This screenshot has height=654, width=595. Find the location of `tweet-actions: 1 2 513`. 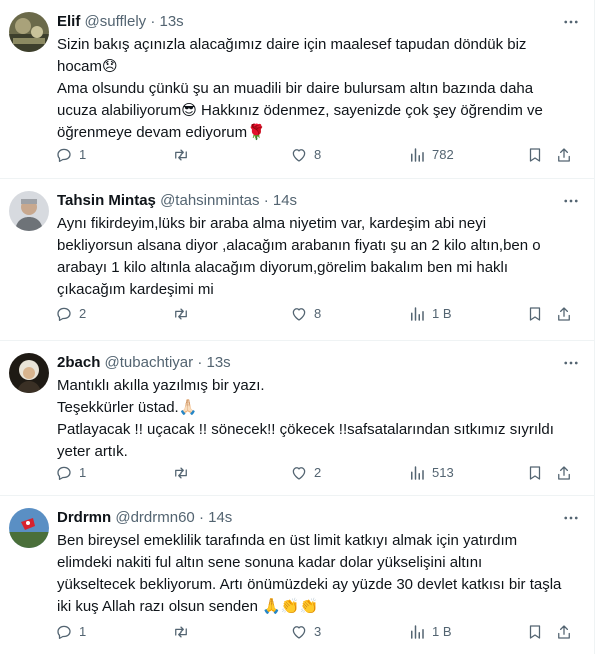

tweet-actions: 1 2 513 is located at coordinates (317, 473).